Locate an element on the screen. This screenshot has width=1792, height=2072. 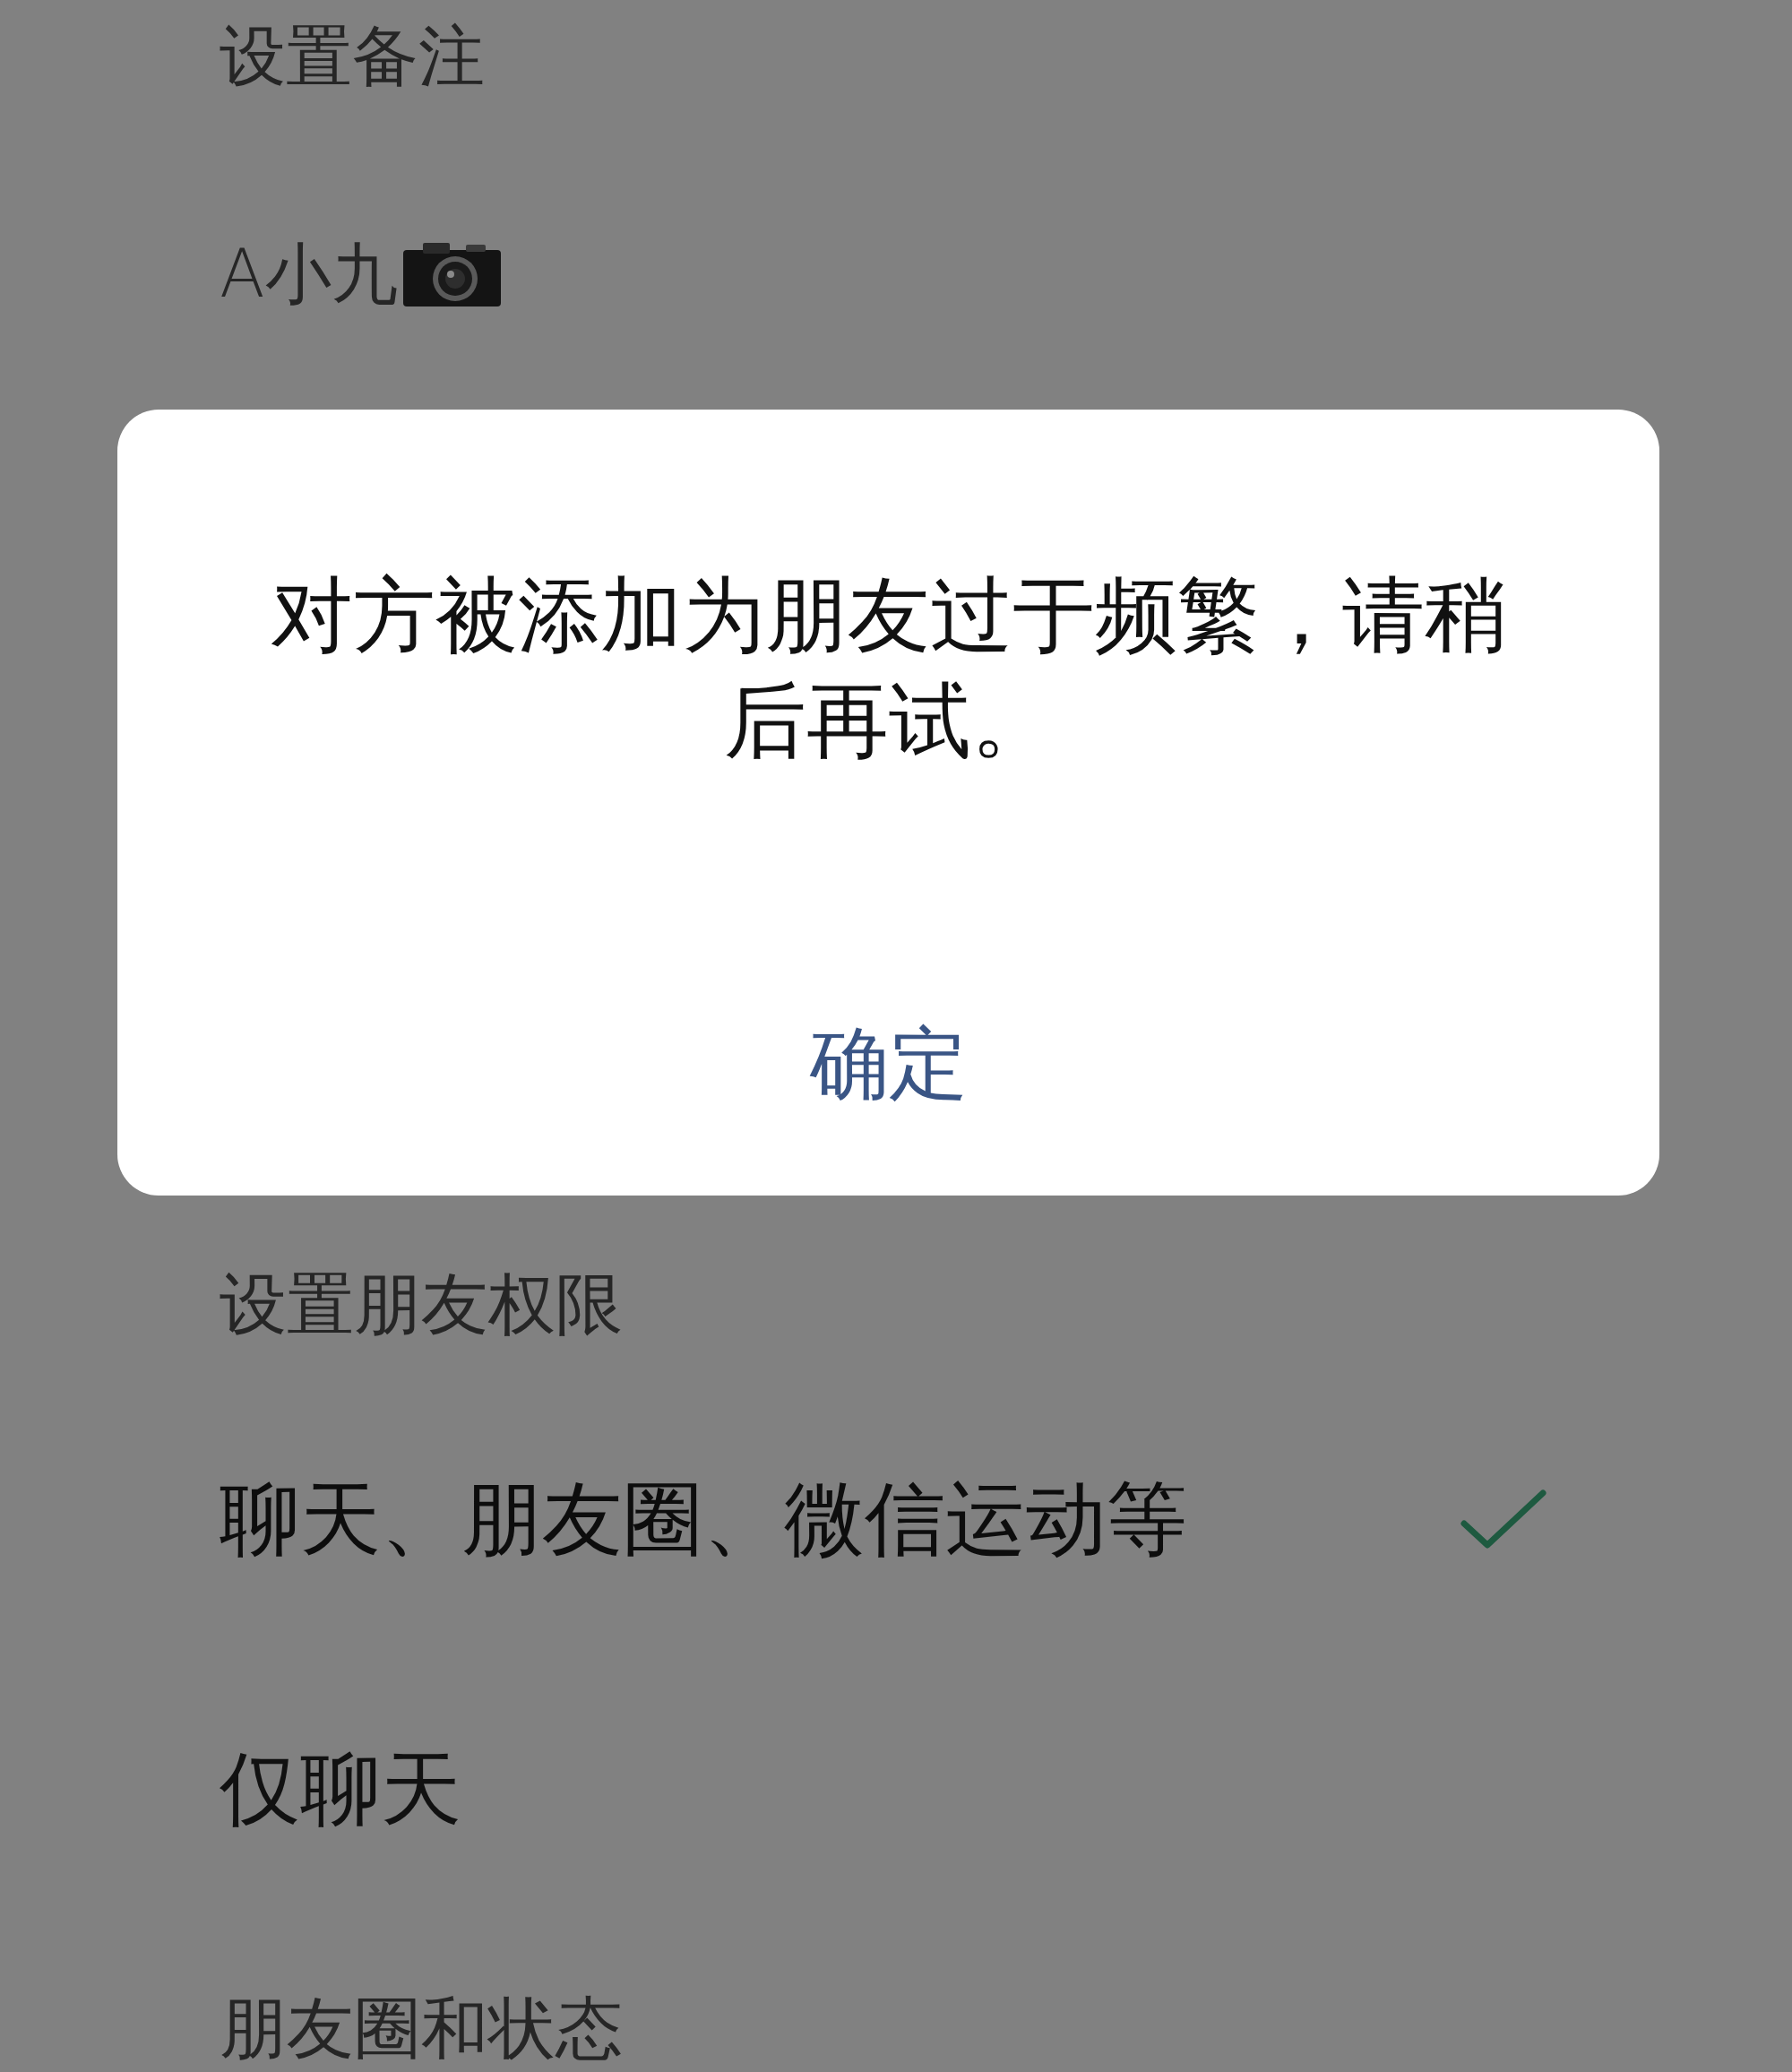
dialog-message: 对方被添加为朋友过于频繁，请稍后再试。 is located at coordinates (889, 668).